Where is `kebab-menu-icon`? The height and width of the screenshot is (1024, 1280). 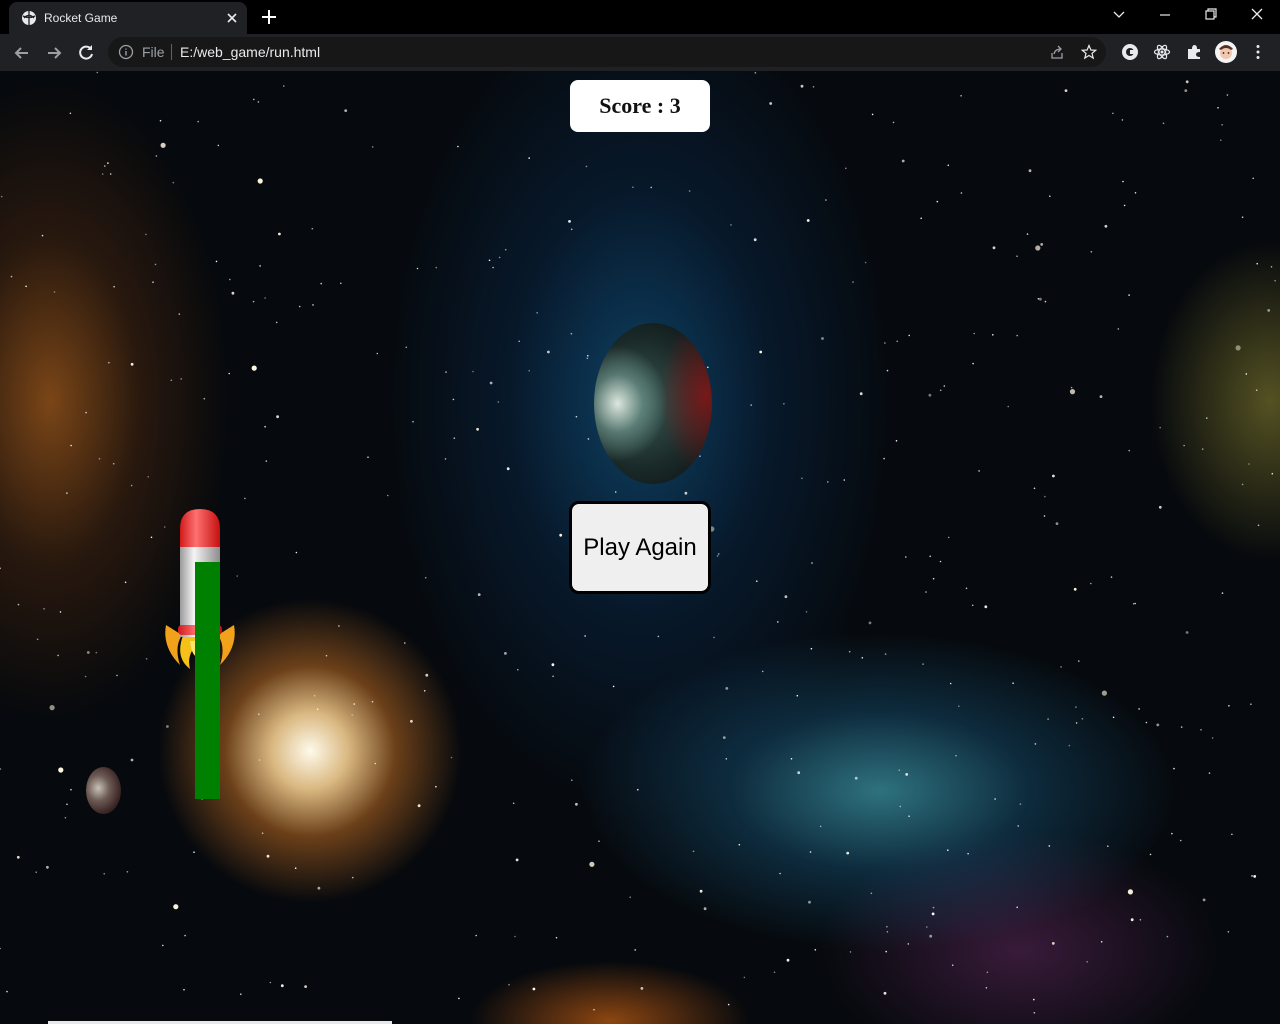 kebab-menu-icon is located at coordinates (1258, 52).